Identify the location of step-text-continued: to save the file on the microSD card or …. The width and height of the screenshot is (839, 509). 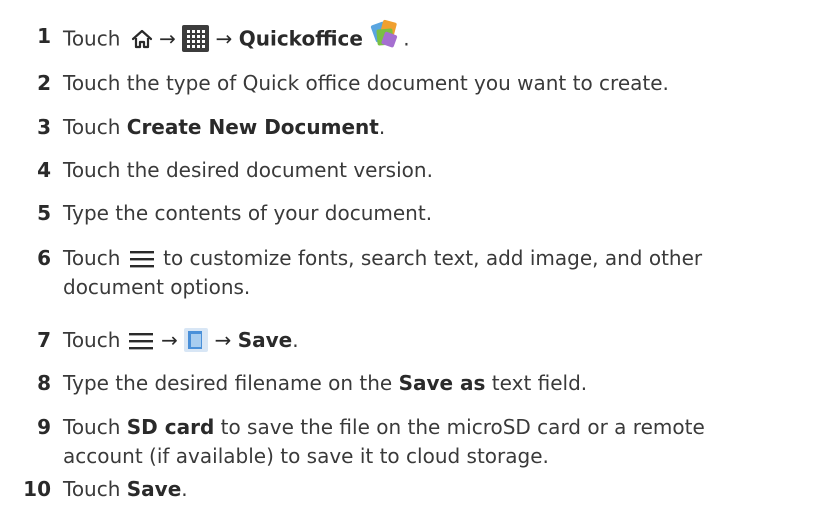
(459, 427).